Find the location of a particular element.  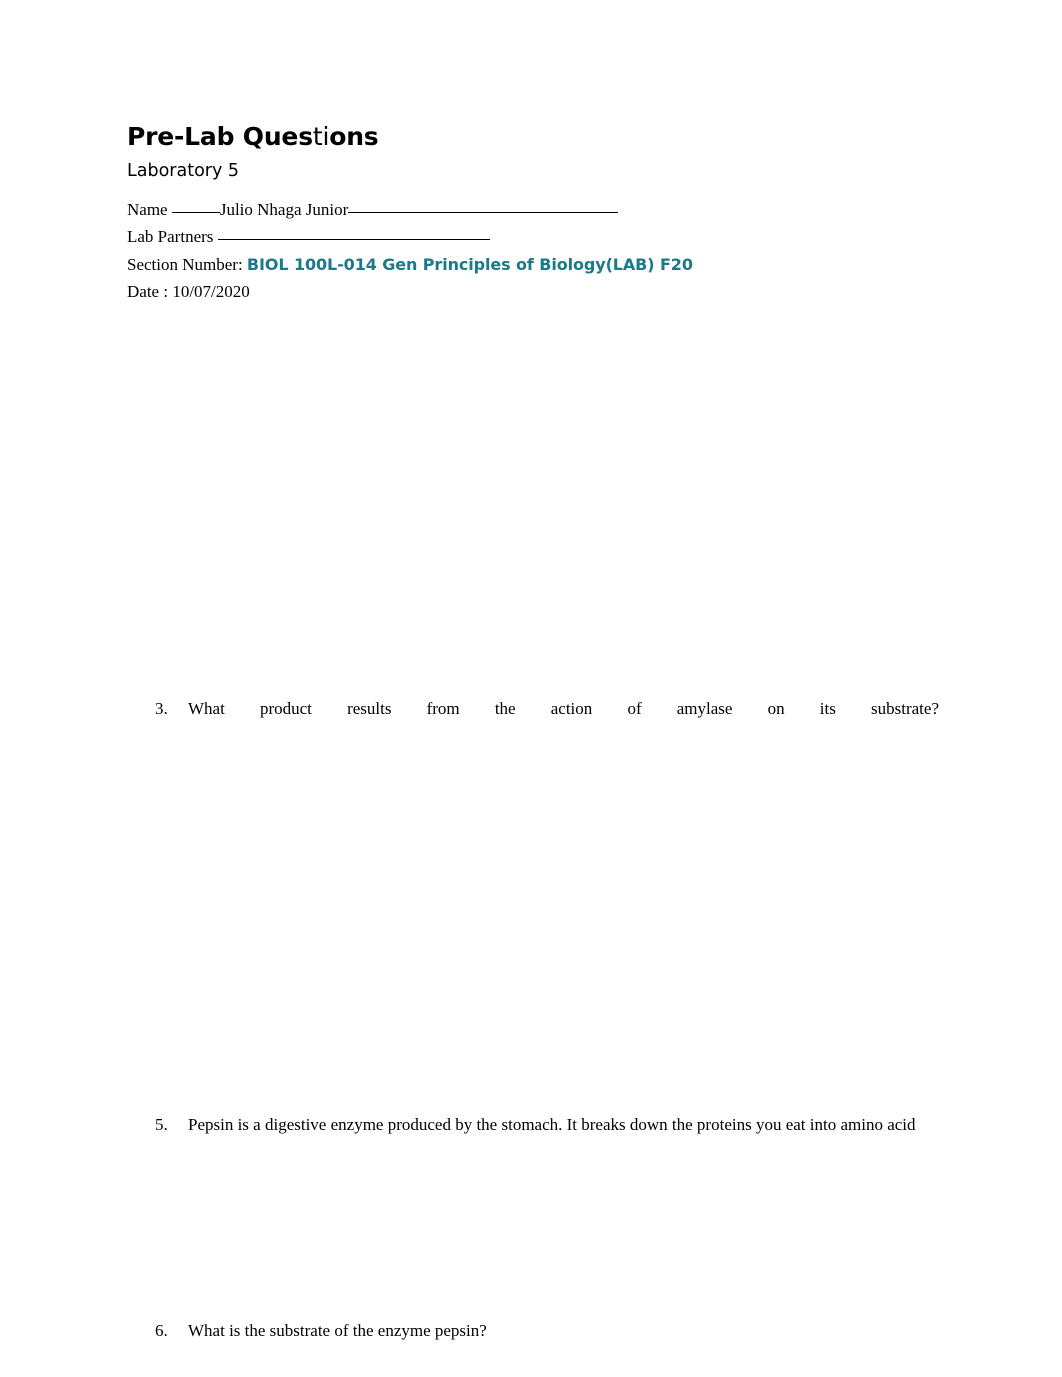

question-number: 6. is located at coordinates (161, 1330).